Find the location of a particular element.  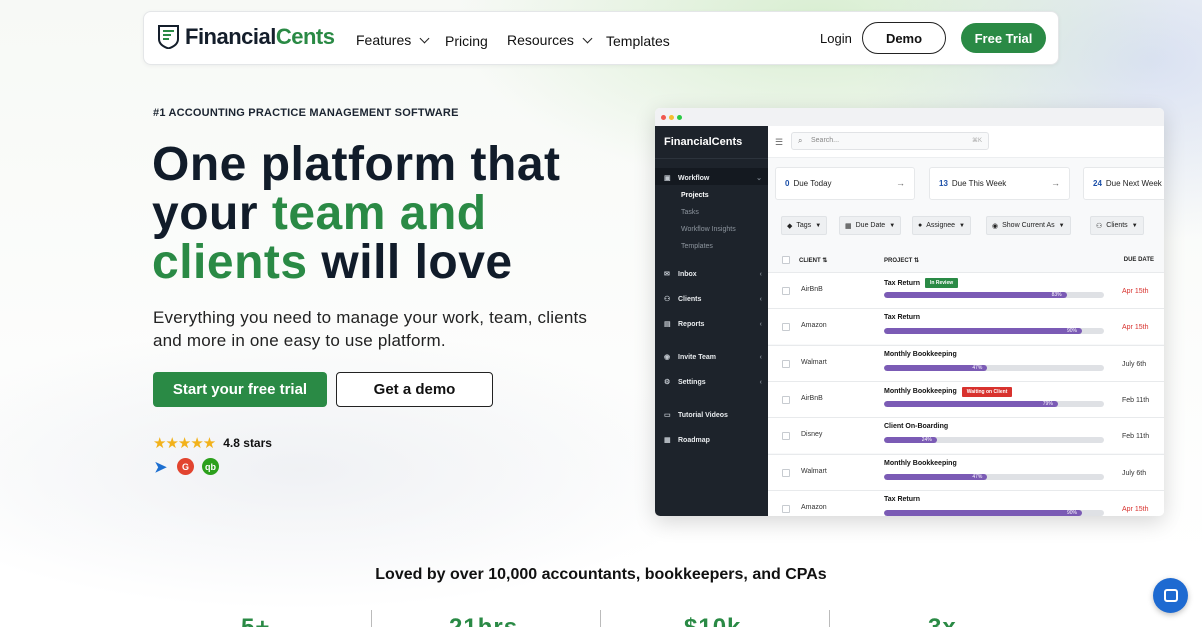

column-client: CLIENT ⇅ is located at coordinates (813, 260).